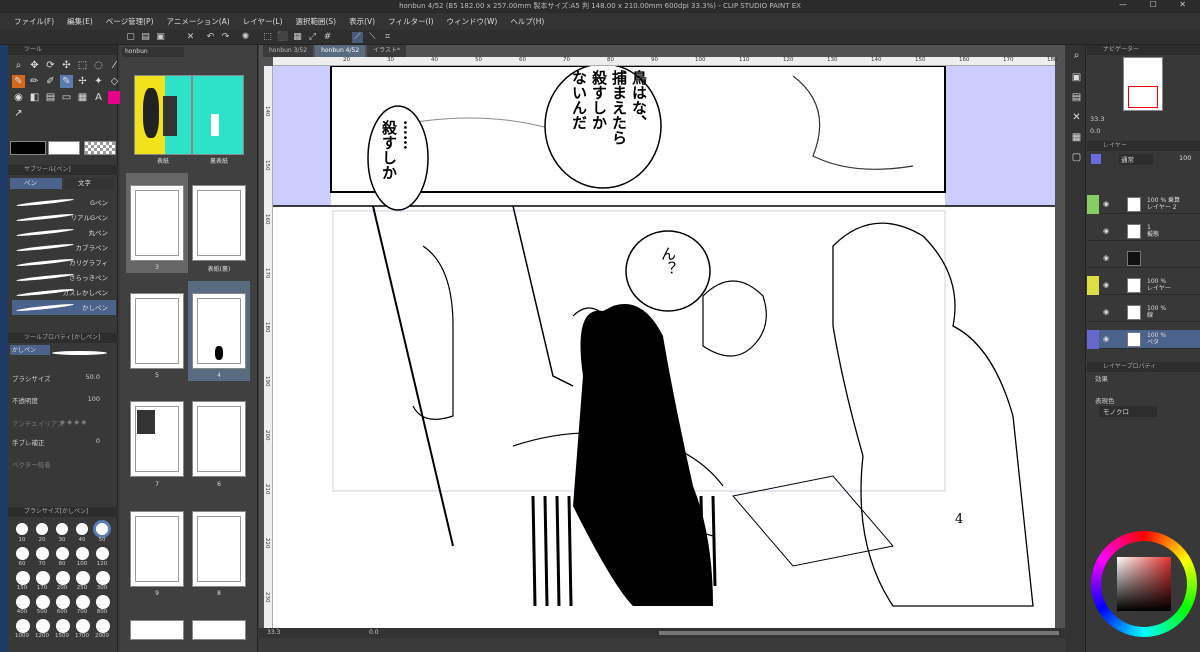 The width and height of the screenshot is (1200, 652). What do you see at coordinates (98, 65) in the screenshot?
I see `lasso-tool-icon: ◌` at bounding box center [98, 65].